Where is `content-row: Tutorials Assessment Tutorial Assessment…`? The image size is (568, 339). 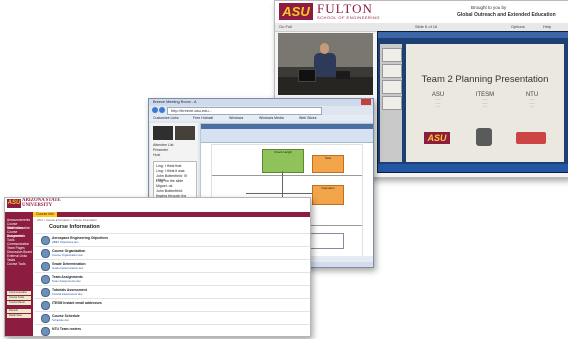 content-row: Tutorials Assessment Tutorial Assessment… is located at coordinates (172, 291).